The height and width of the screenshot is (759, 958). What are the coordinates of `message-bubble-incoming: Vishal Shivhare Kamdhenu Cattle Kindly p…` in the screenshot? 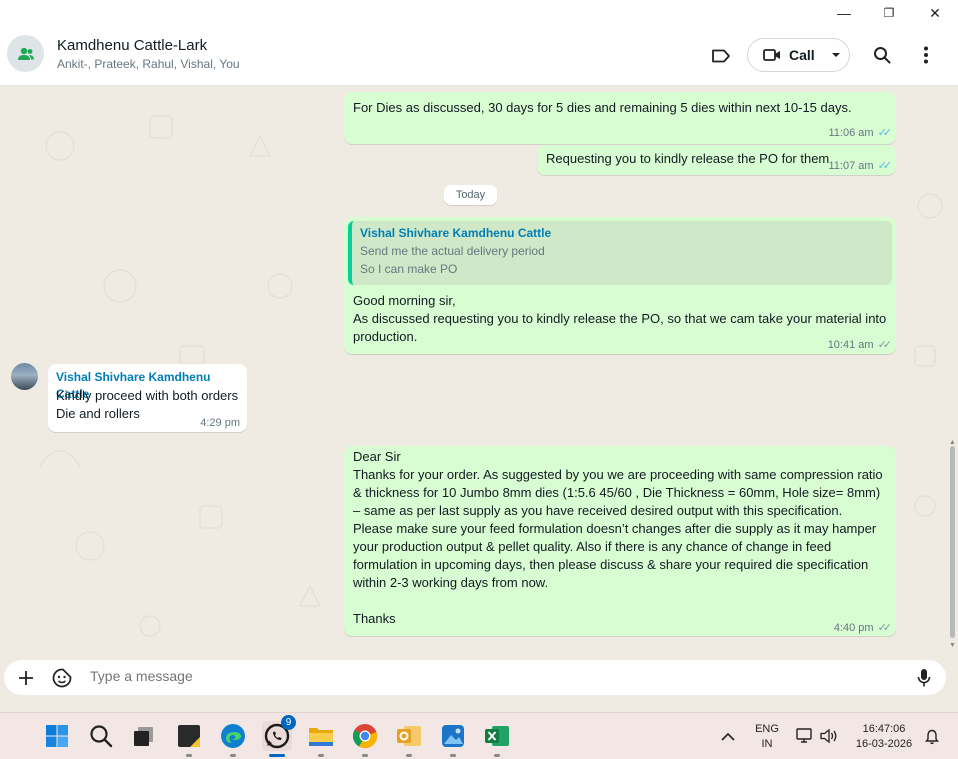 It's located at (147, 398).